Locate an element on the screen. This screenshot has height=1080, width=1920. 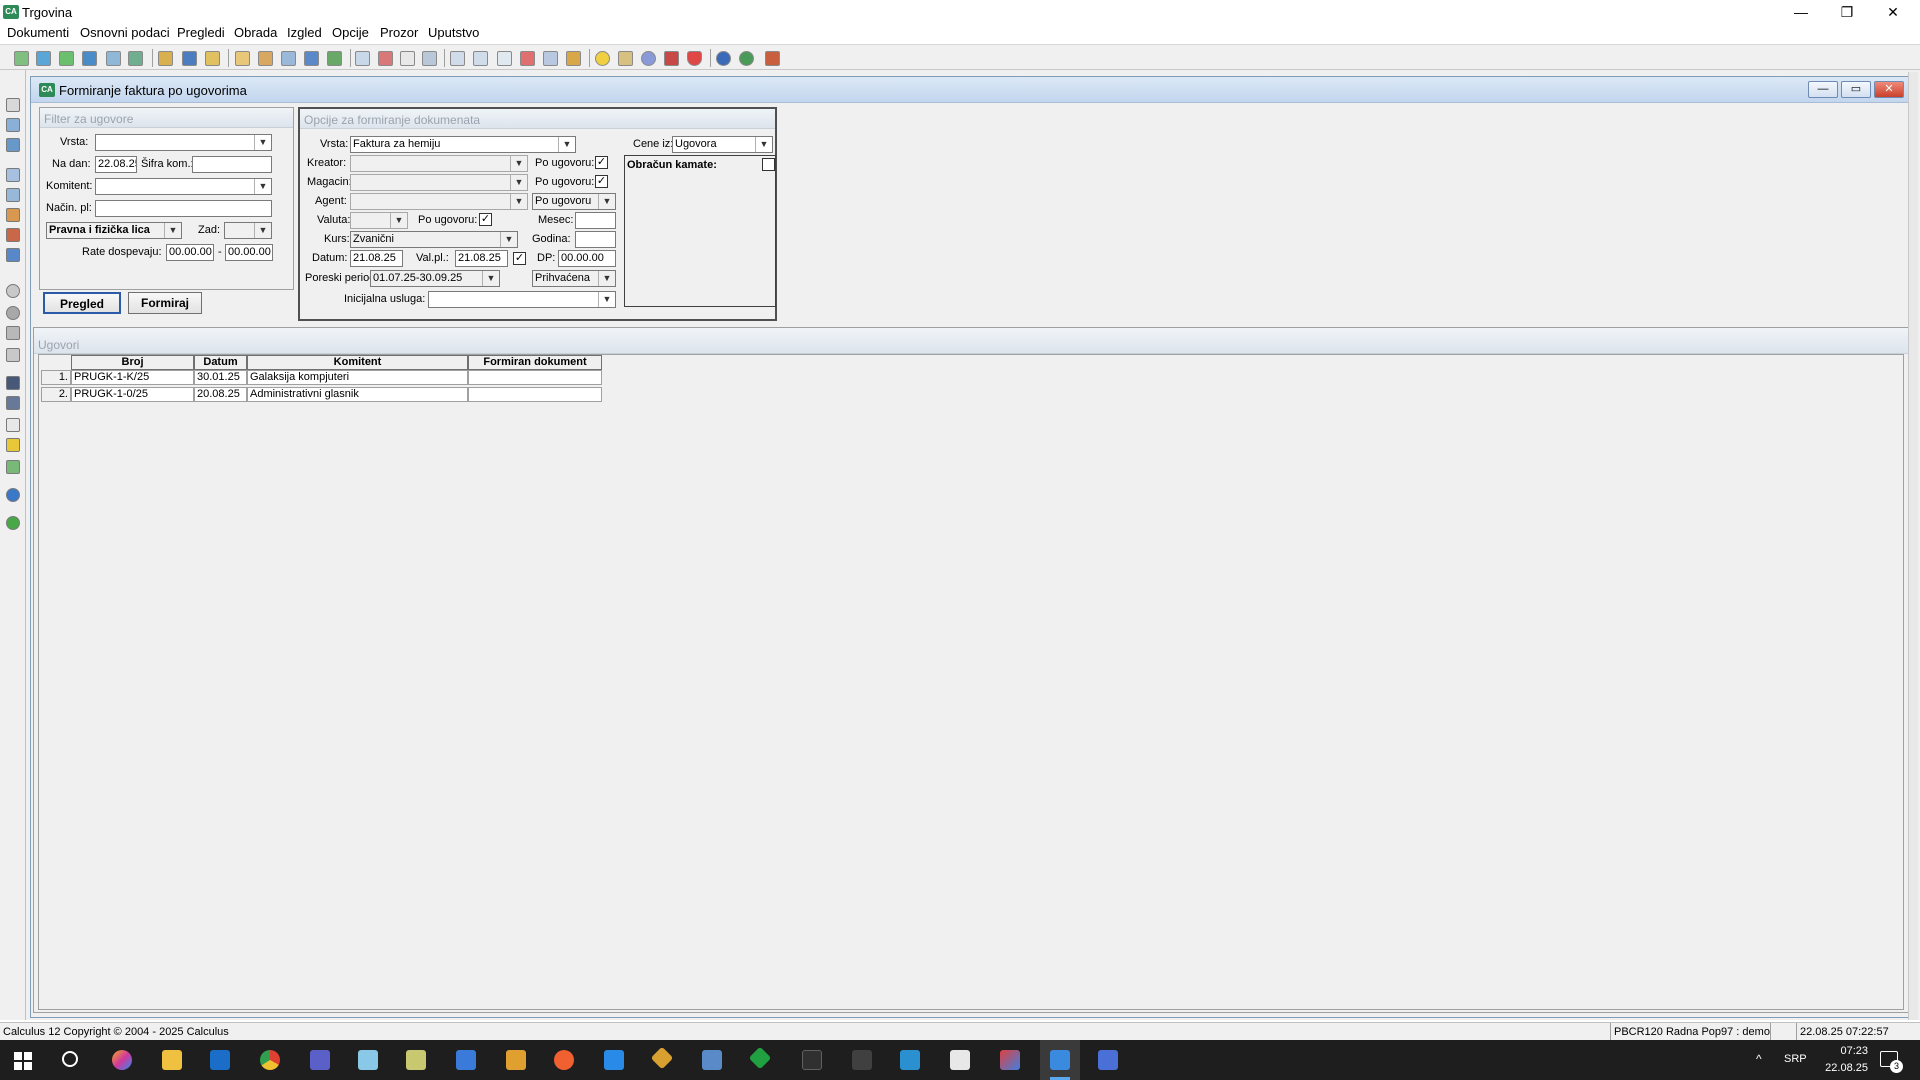
book-icon is located at coordinates (189, 58).